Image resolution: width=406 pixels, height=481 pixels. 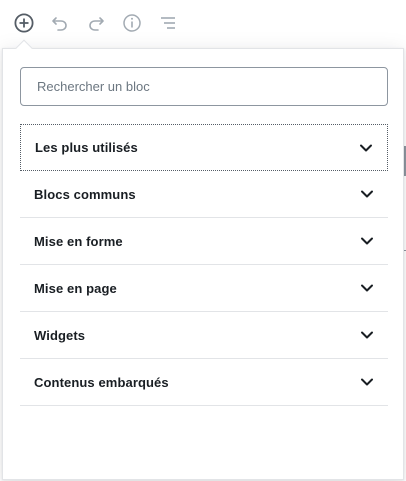 What do you see at coordinates (101, 382) in the screenshot?
I see `panel-label: Contenus embarqués` at bounding box center [101, 382].